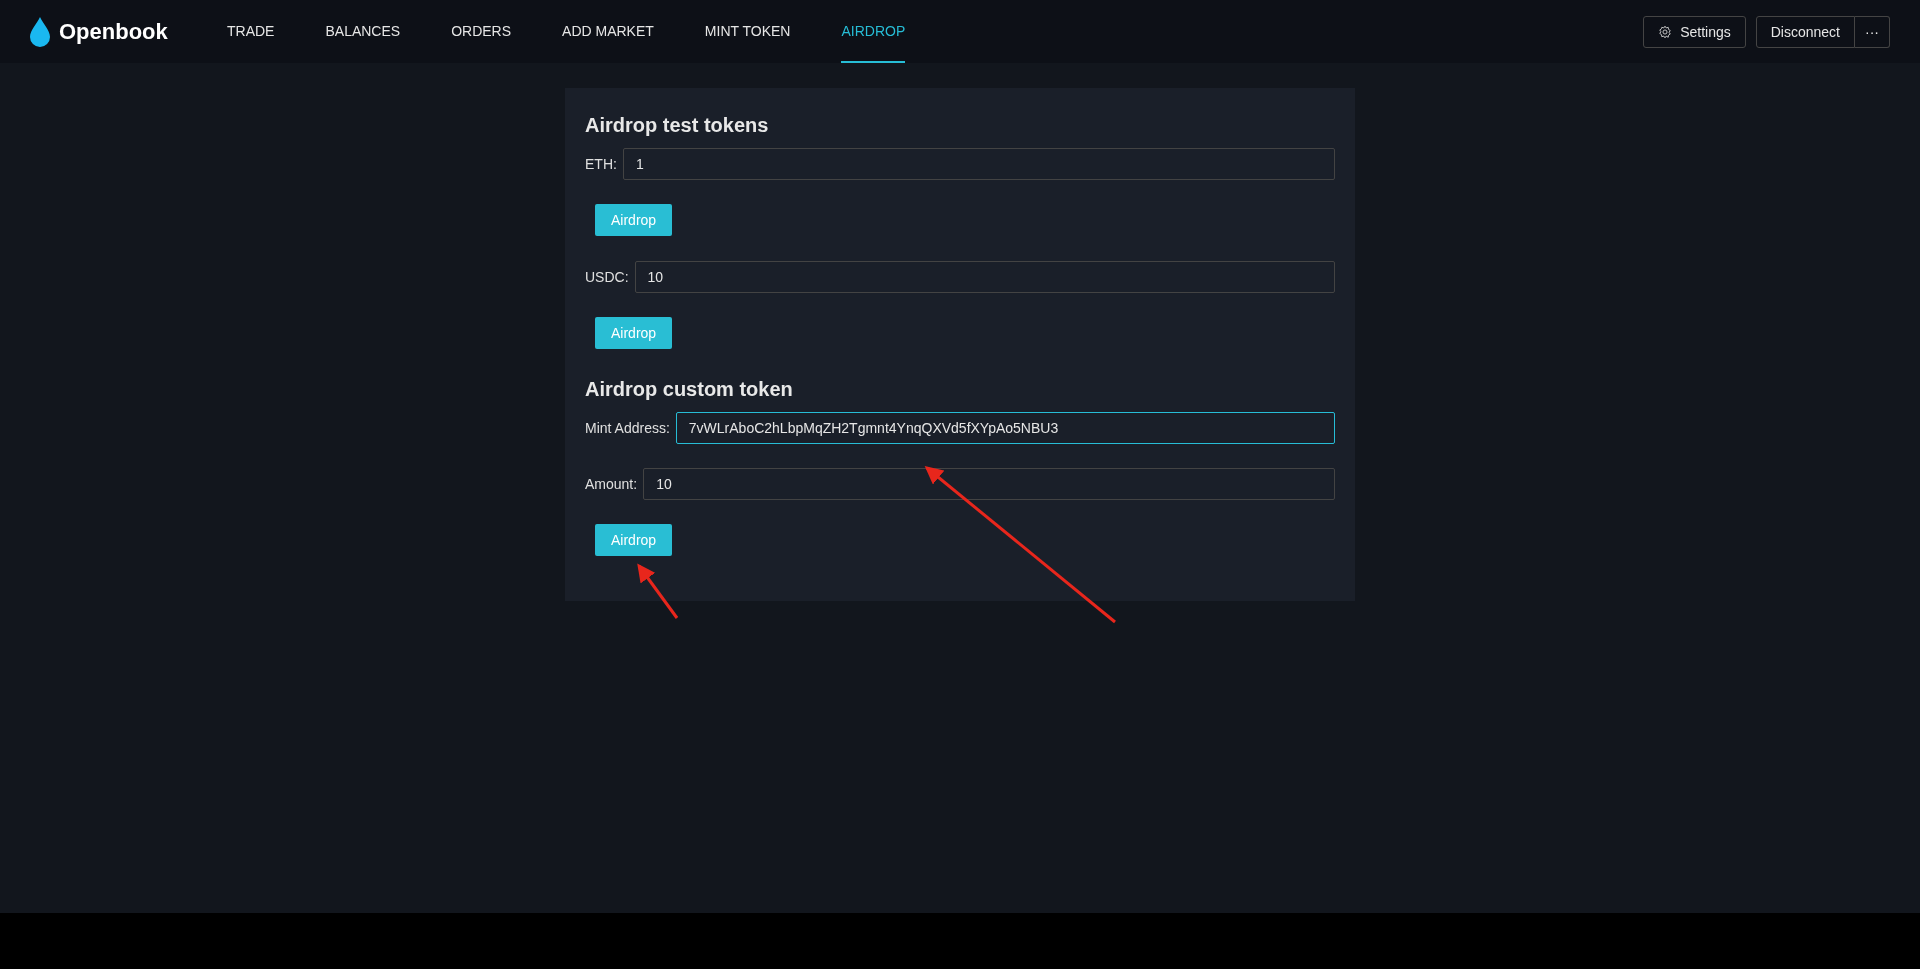 The width and height of the screenshot is (1920, 969). I want to click on field-label: Mint Address:, so click(628, 428).